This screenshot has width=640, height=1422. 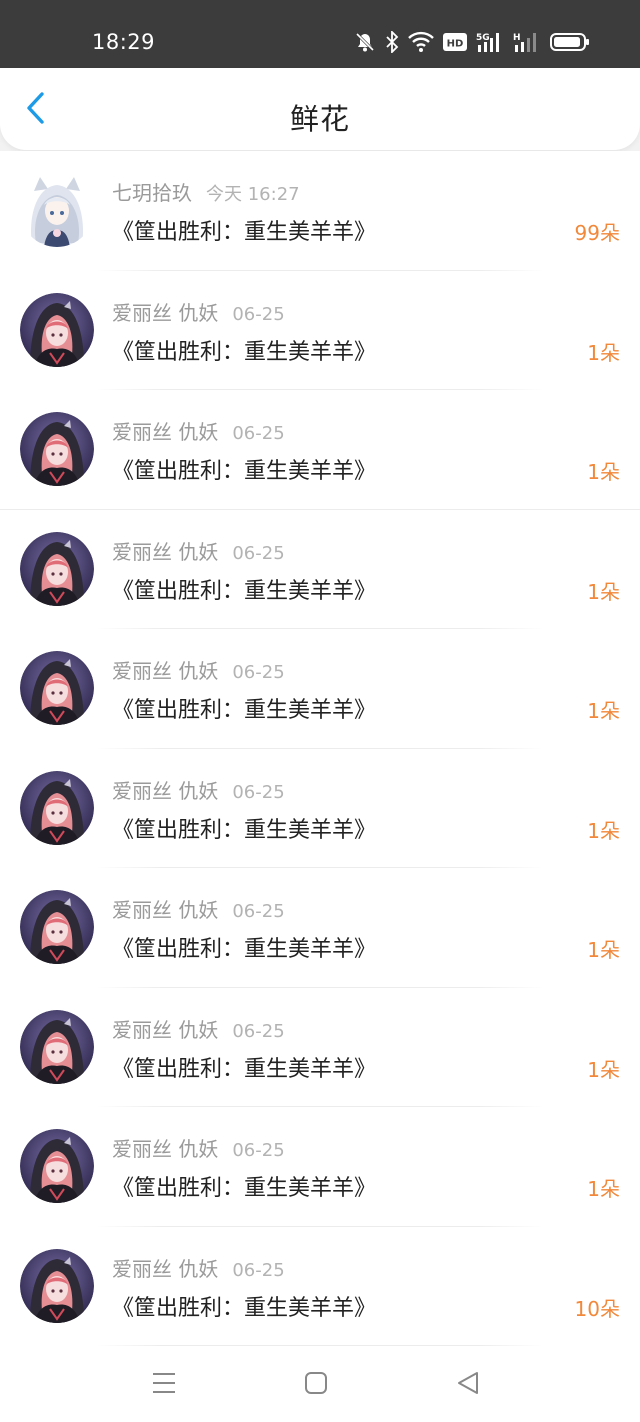 What do you see at coordinates (483, 38) in the screenshot?
I see `svg-text: 5G` at bounding box center [483, 38].